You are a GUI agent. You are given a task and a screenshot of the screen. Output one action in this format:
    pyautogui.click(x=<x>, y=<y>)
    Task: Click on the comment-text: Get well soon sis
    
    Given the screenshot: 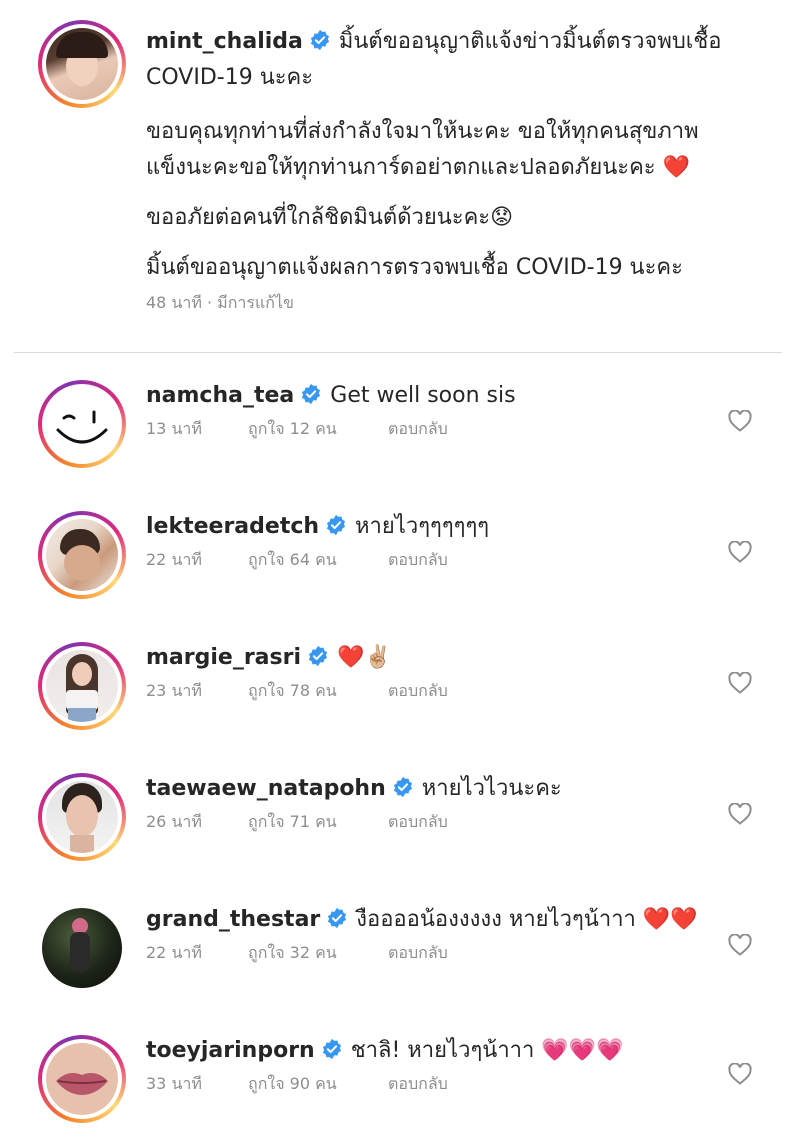 What is the action you would take?
    pyautogui.click(x=423, y=395)
    